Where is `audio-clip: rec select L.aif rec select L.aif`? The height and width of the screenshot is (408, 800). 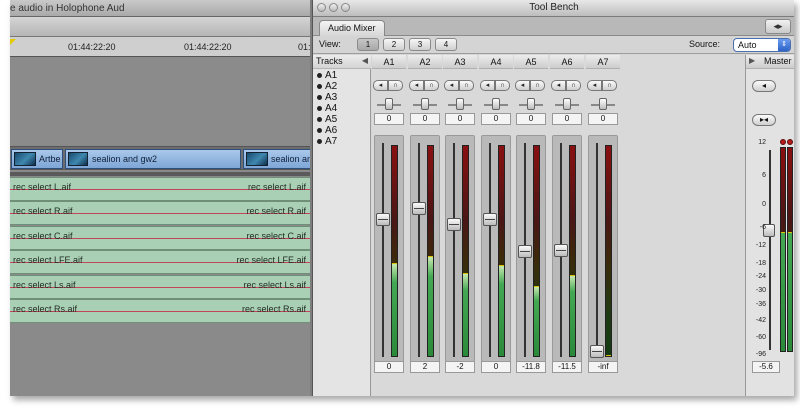 audio-clip: rec select L.aif rec select L.aif is located at coordinates (160, 189).